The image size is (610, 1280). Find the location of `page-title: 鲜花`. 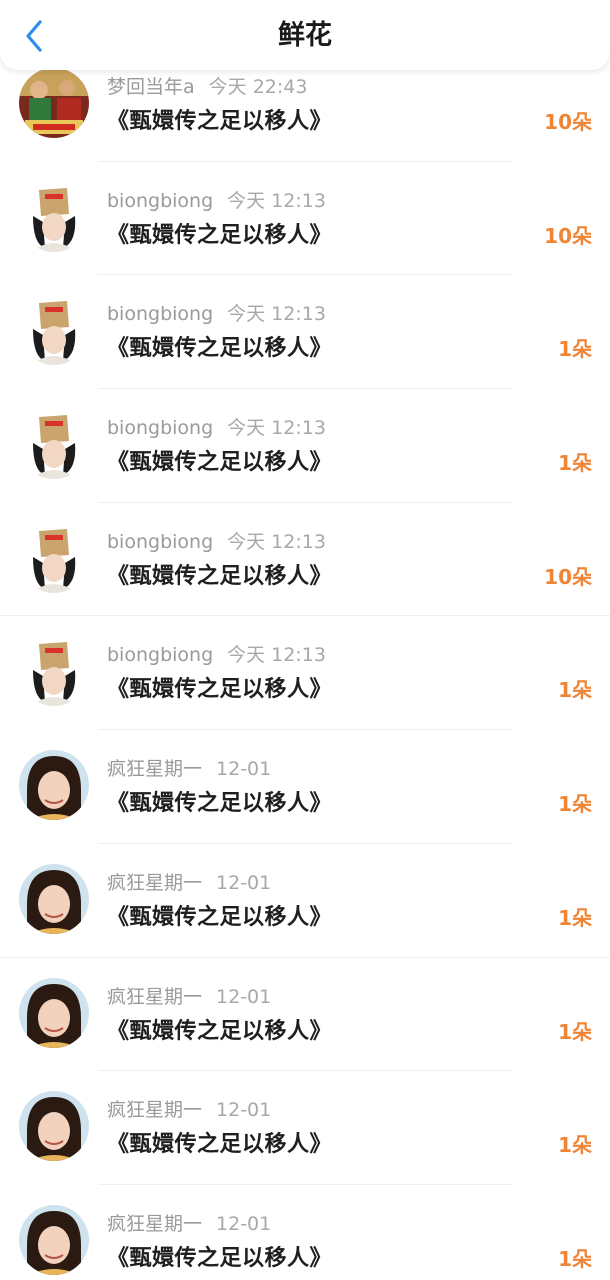

page-title: 鲜花 is located at coordinates (305, 35).